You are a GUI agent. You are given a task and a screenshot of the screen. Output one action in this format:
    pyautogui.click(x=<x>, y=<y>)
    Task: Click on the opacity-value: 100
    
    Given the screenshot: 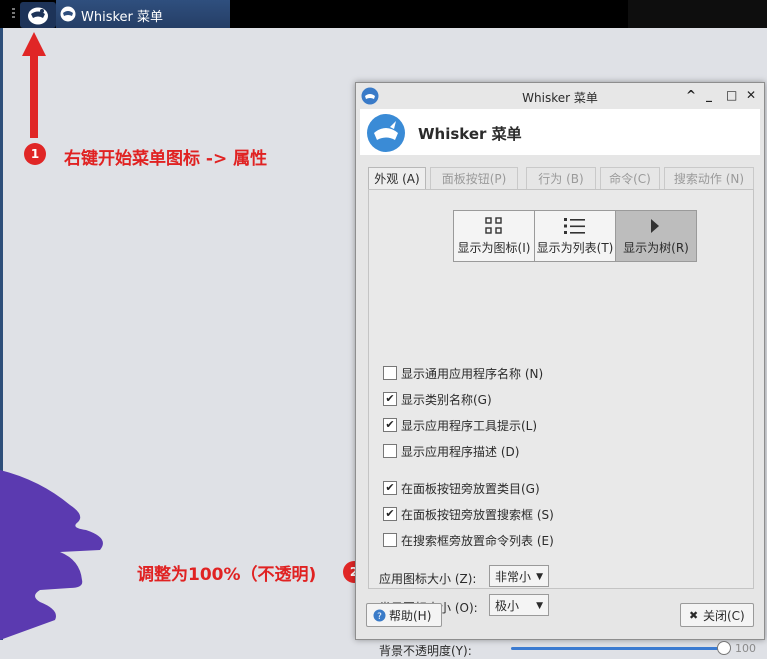 What is the action you would take?
    pyautogui.click(x=745, y=648)
    